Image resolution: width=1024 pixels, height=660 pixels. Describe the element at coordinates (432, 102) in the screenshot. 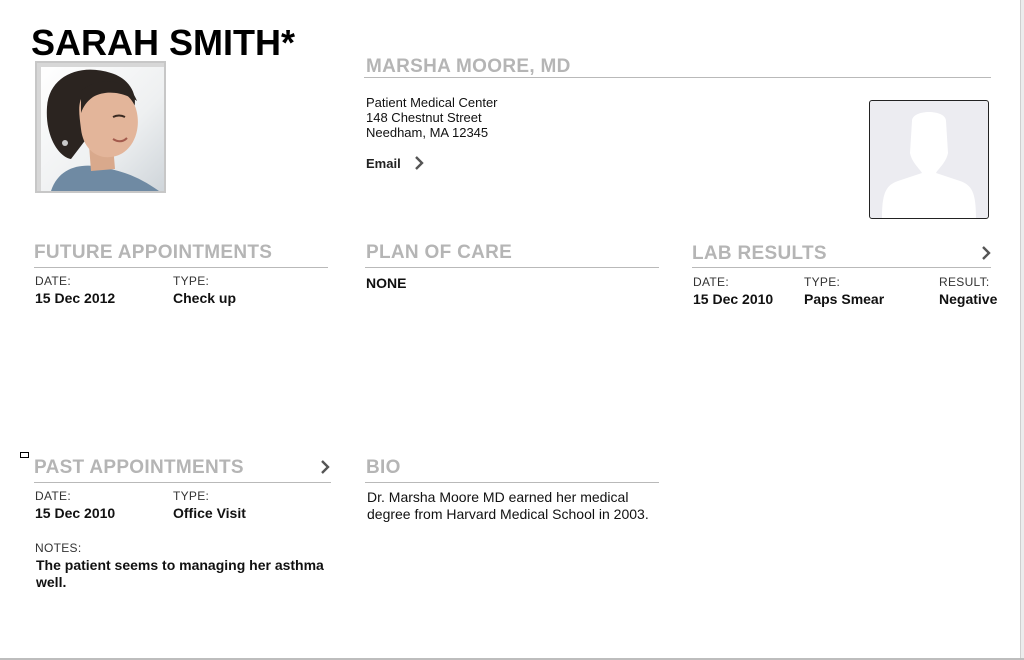

I see `address-line-1: Patient Medical Center` at that location.